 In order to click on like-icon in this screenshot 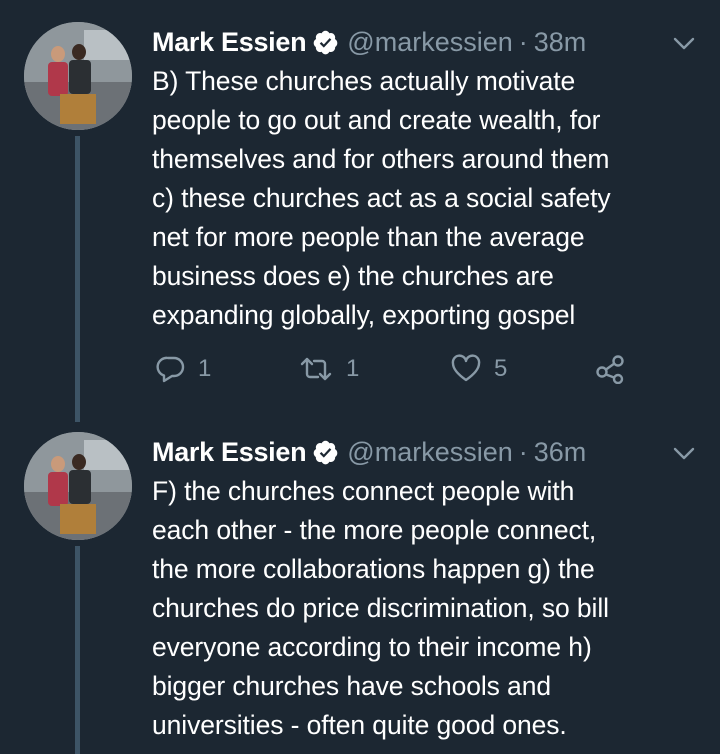, I will do `click(466, 368)`.